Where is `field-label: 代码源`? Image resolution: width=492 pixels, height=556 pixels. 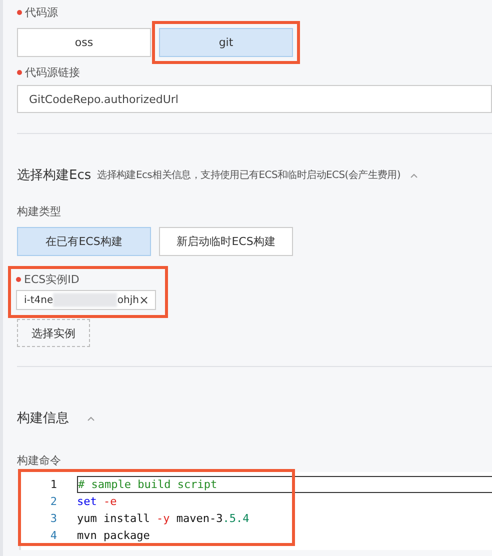 field-label: 代码源 is located at coordinates (41, 12).